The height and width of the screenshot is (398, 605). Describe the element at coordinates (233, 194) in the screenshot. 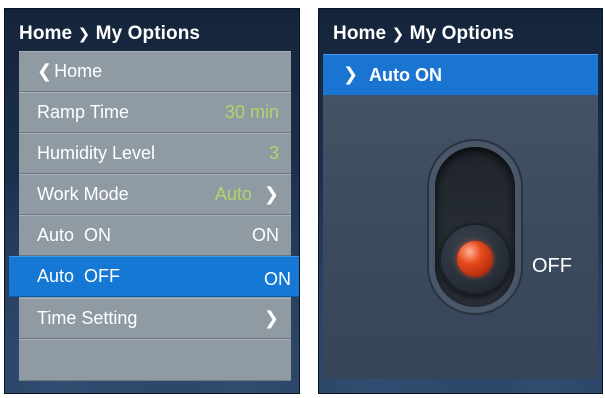

I see `menu-item-value: Auto` at that location.